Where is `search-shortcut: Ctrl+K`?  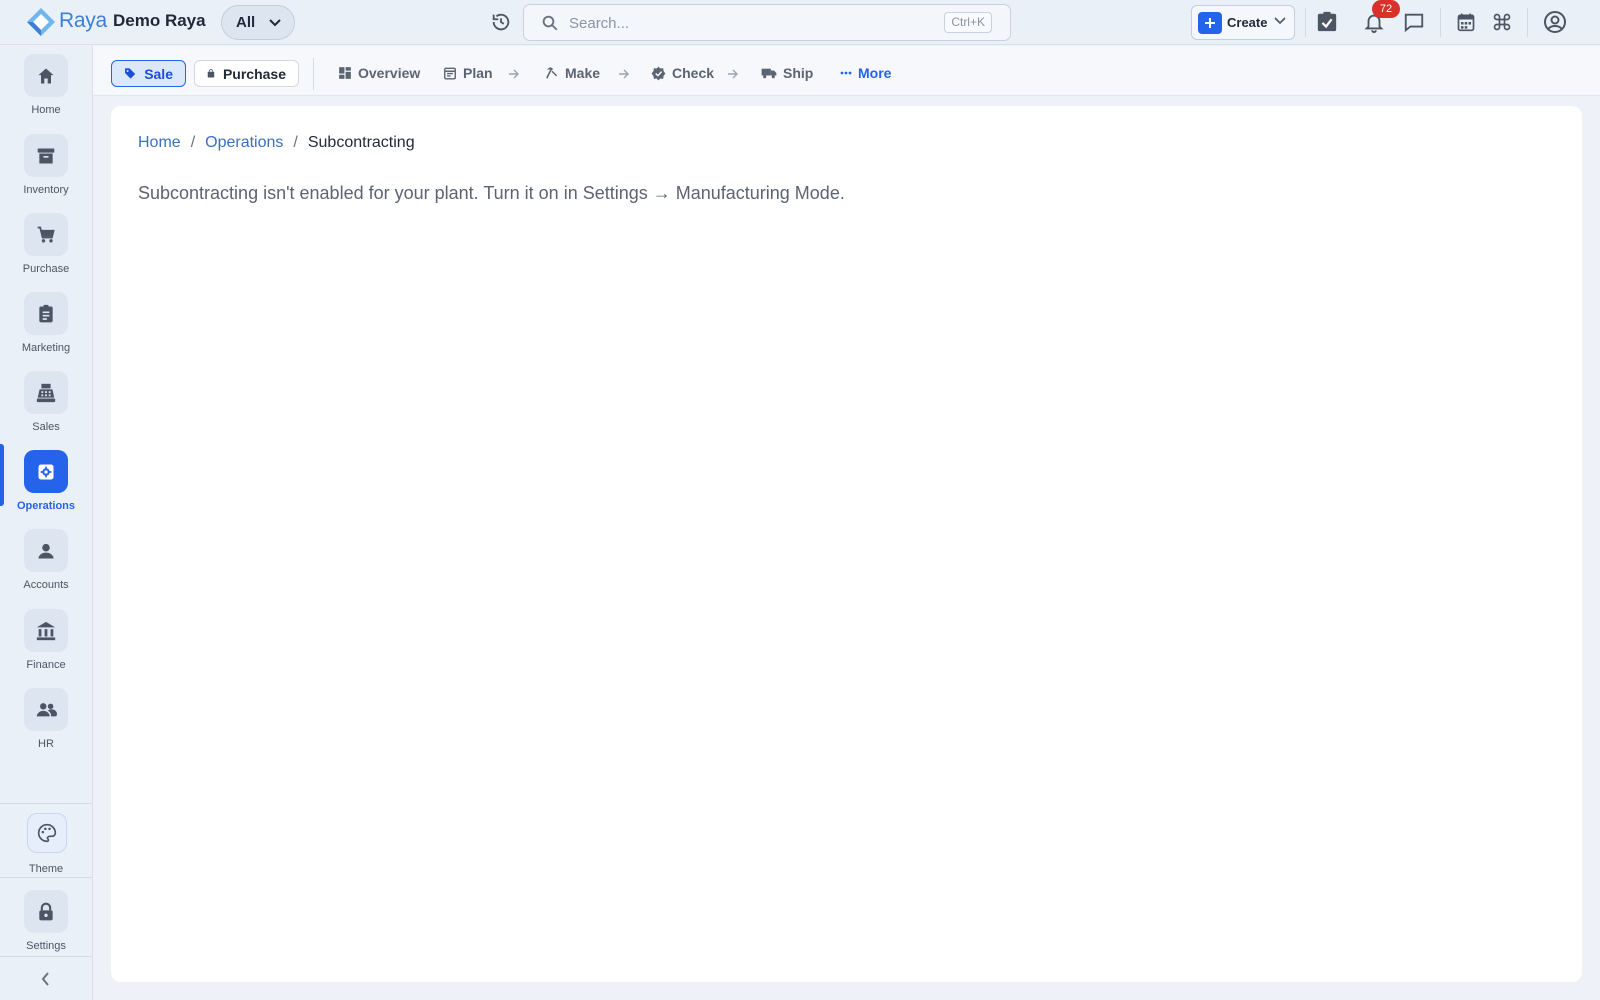
search-shortcut: Ctrl+K is located at coordinates (968, 22).